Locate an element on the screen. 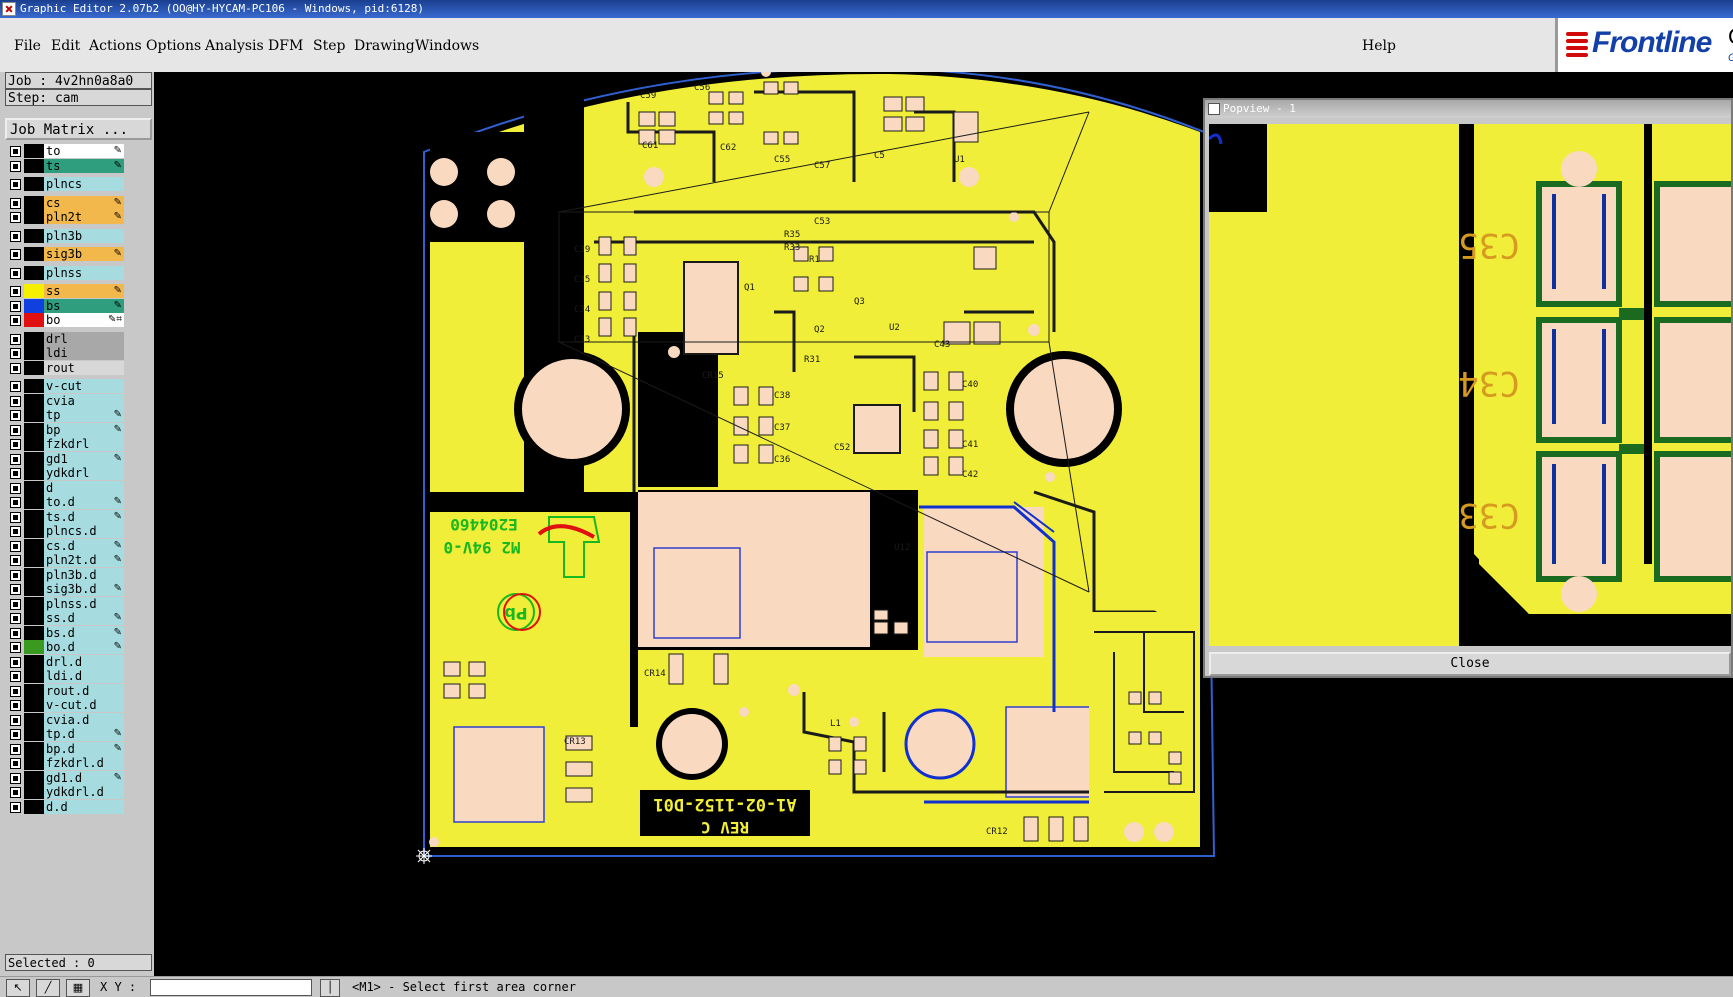  menu-analysis: Analysis is located at coordinates (234, 46).